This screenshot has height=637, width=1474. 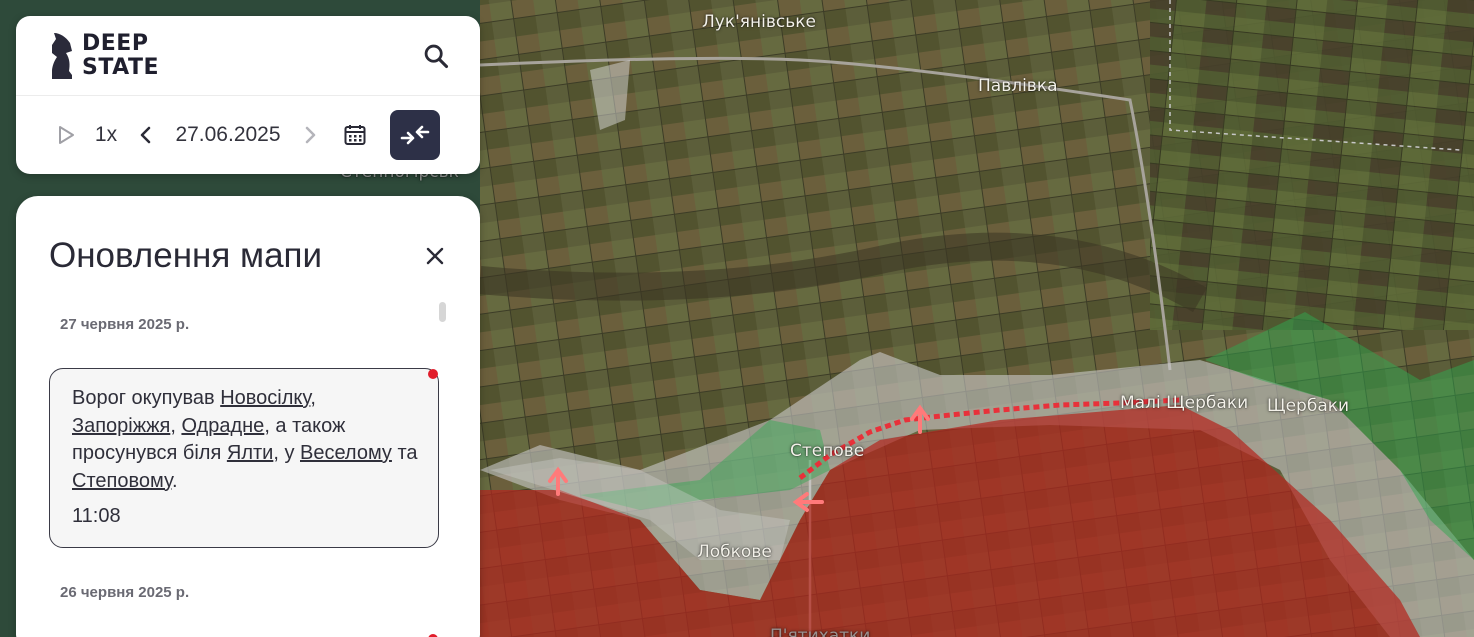 I want to click on place-link: Запоріжжя, so click(x=121, y=426).